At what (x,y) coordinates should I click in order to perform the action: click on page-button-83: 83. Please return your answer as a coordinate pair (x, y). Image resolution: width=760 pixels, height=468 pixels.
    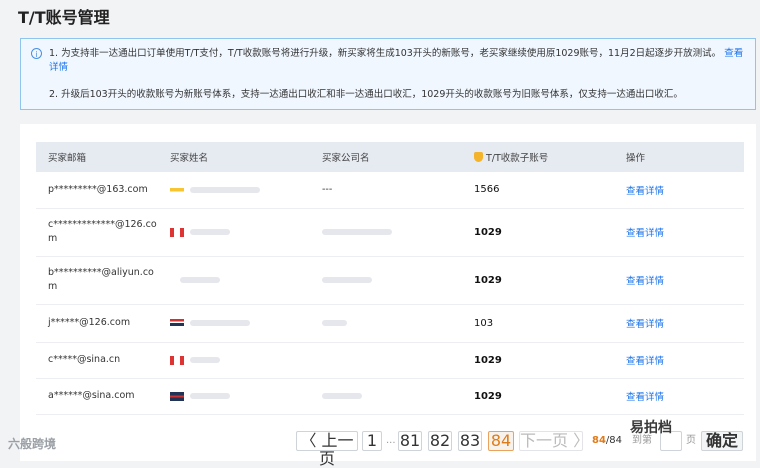
    Looking at the image, I should click on (470, 441).